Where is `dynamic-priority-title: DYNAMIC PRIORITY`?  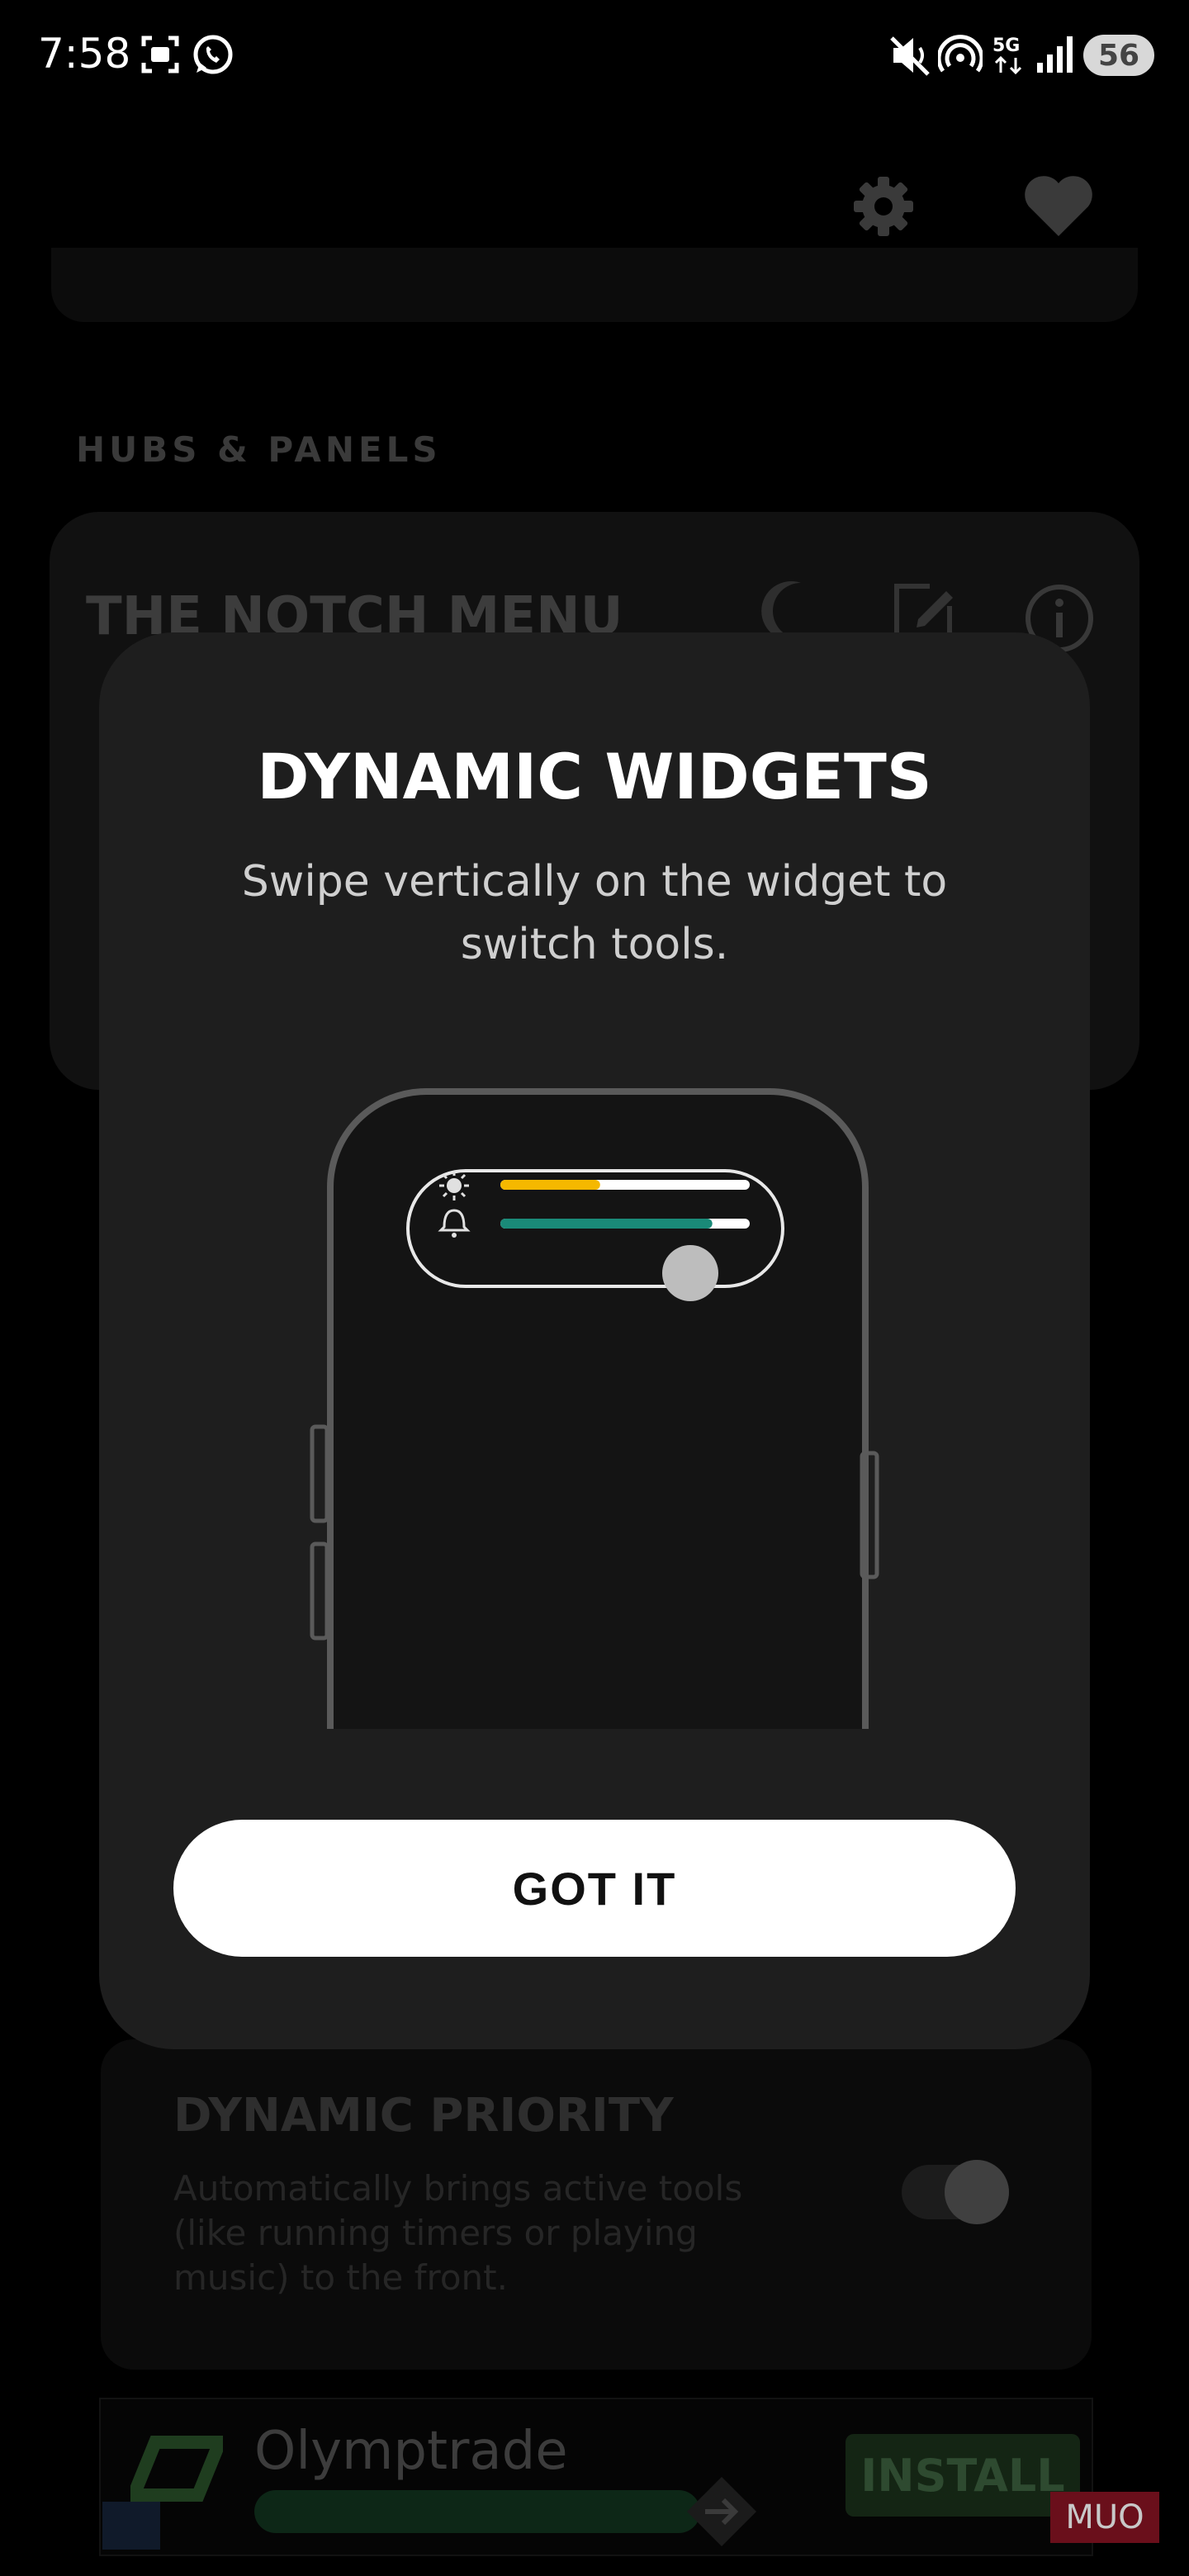
dynamic-priority-title: DYNAMIC PRIORITY is located at coordinates (423, 2116).